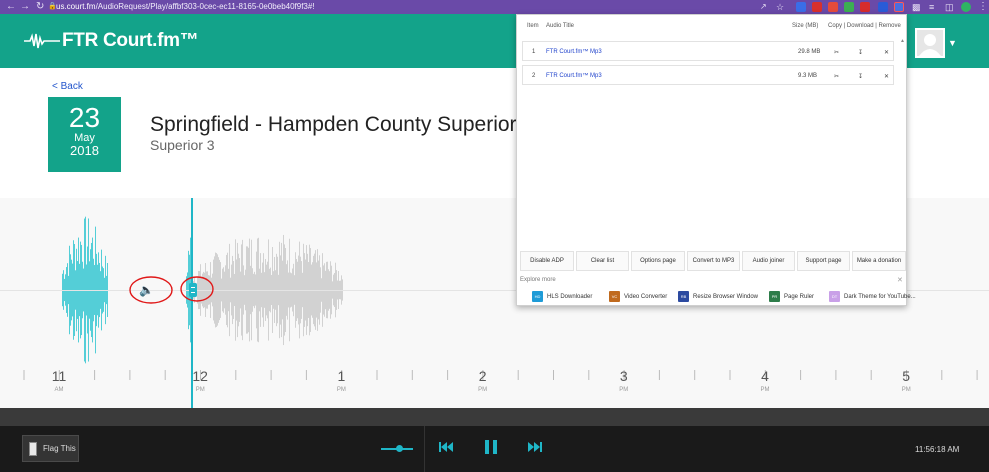  I want to click on audio-joiner-button: Audio joiner, so click(768, 261).